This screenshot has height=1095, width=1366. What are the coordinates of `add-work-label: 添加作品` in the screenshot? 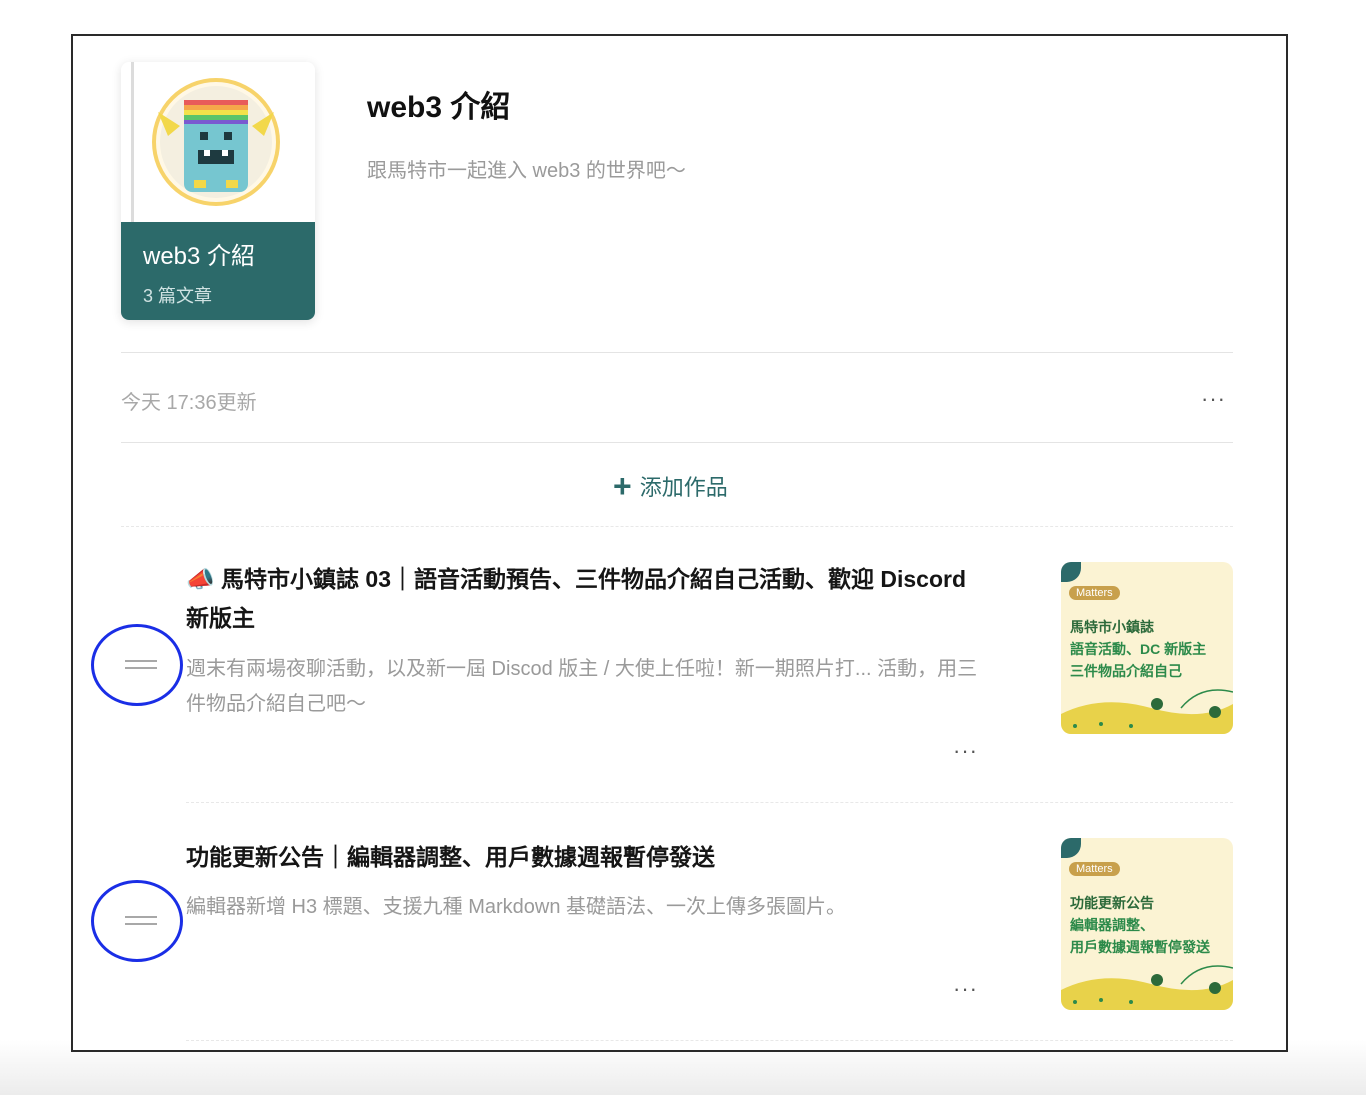 It's located at (683, 487).